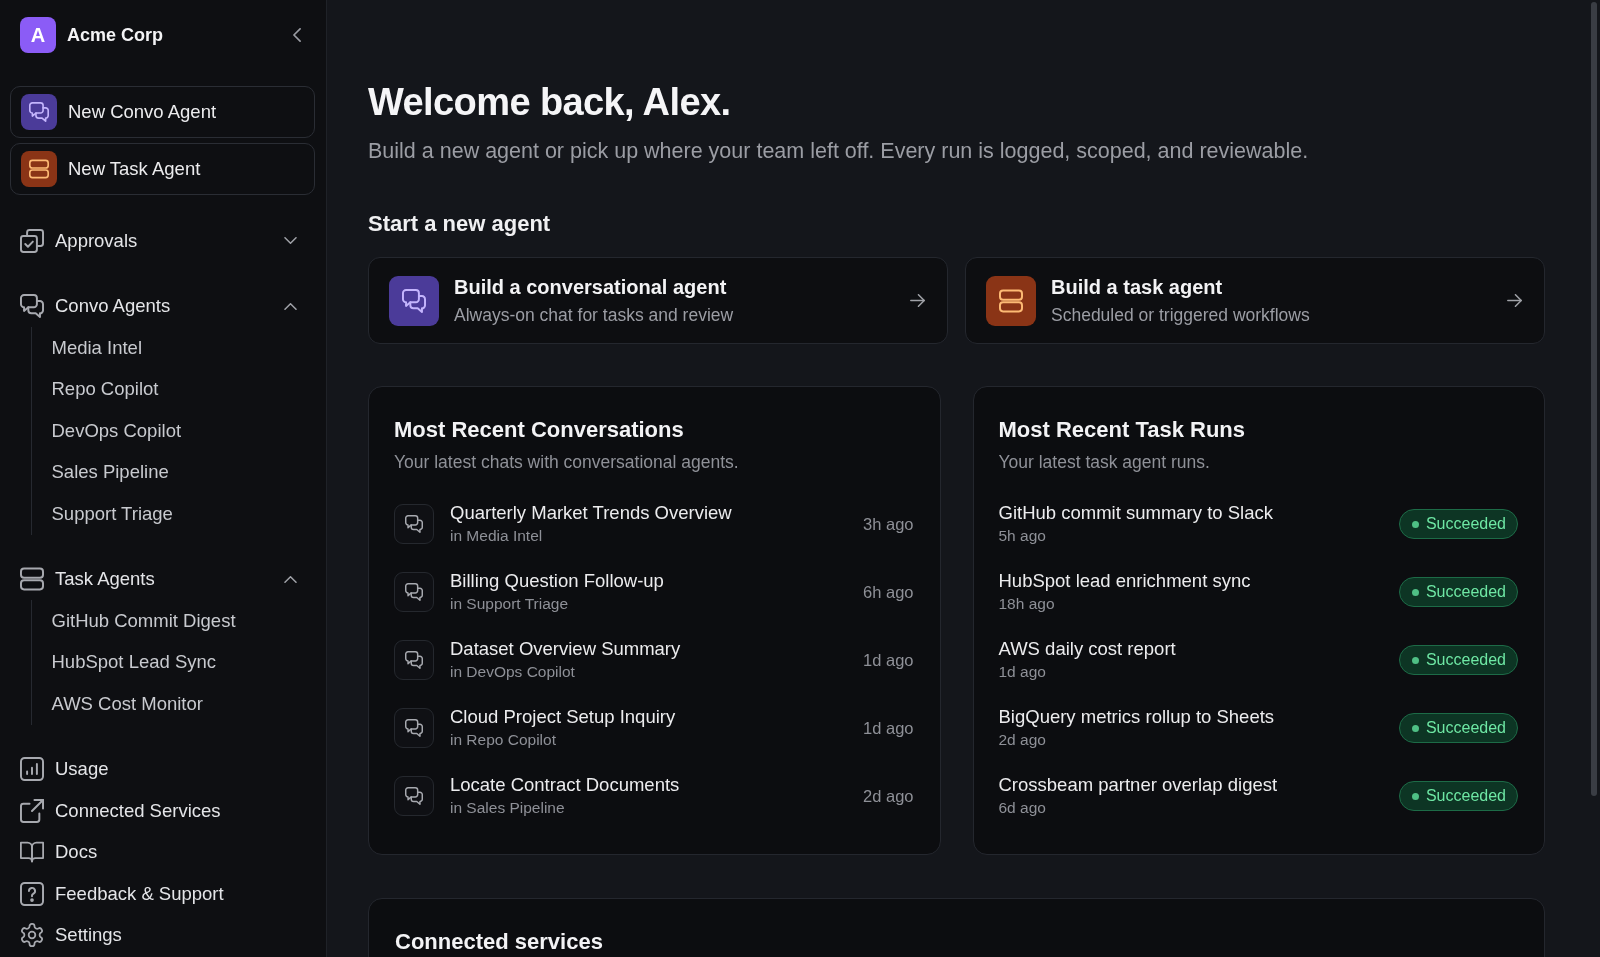 The width and height of the screenshot is (1600, 957). What do you see at coordinates (179, 621) in the screenshot?
I see `nav-item: GitHub Commit Digest` at bounding box center [179, 621].